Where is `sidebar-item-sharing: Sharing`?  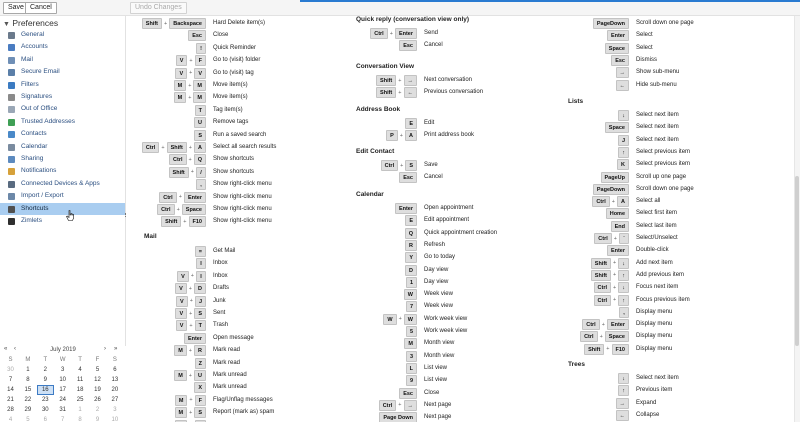 sidebar-item-sharing: Sharing is located at coordinates (62, 159).